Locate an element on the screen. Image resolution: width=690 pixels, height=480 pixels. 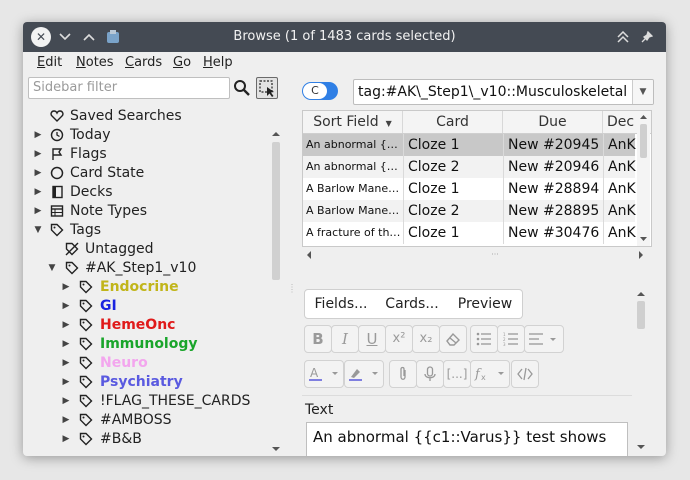
sidebar-item-neuro: ▶ Neuro is located at coordinates (146, 363).